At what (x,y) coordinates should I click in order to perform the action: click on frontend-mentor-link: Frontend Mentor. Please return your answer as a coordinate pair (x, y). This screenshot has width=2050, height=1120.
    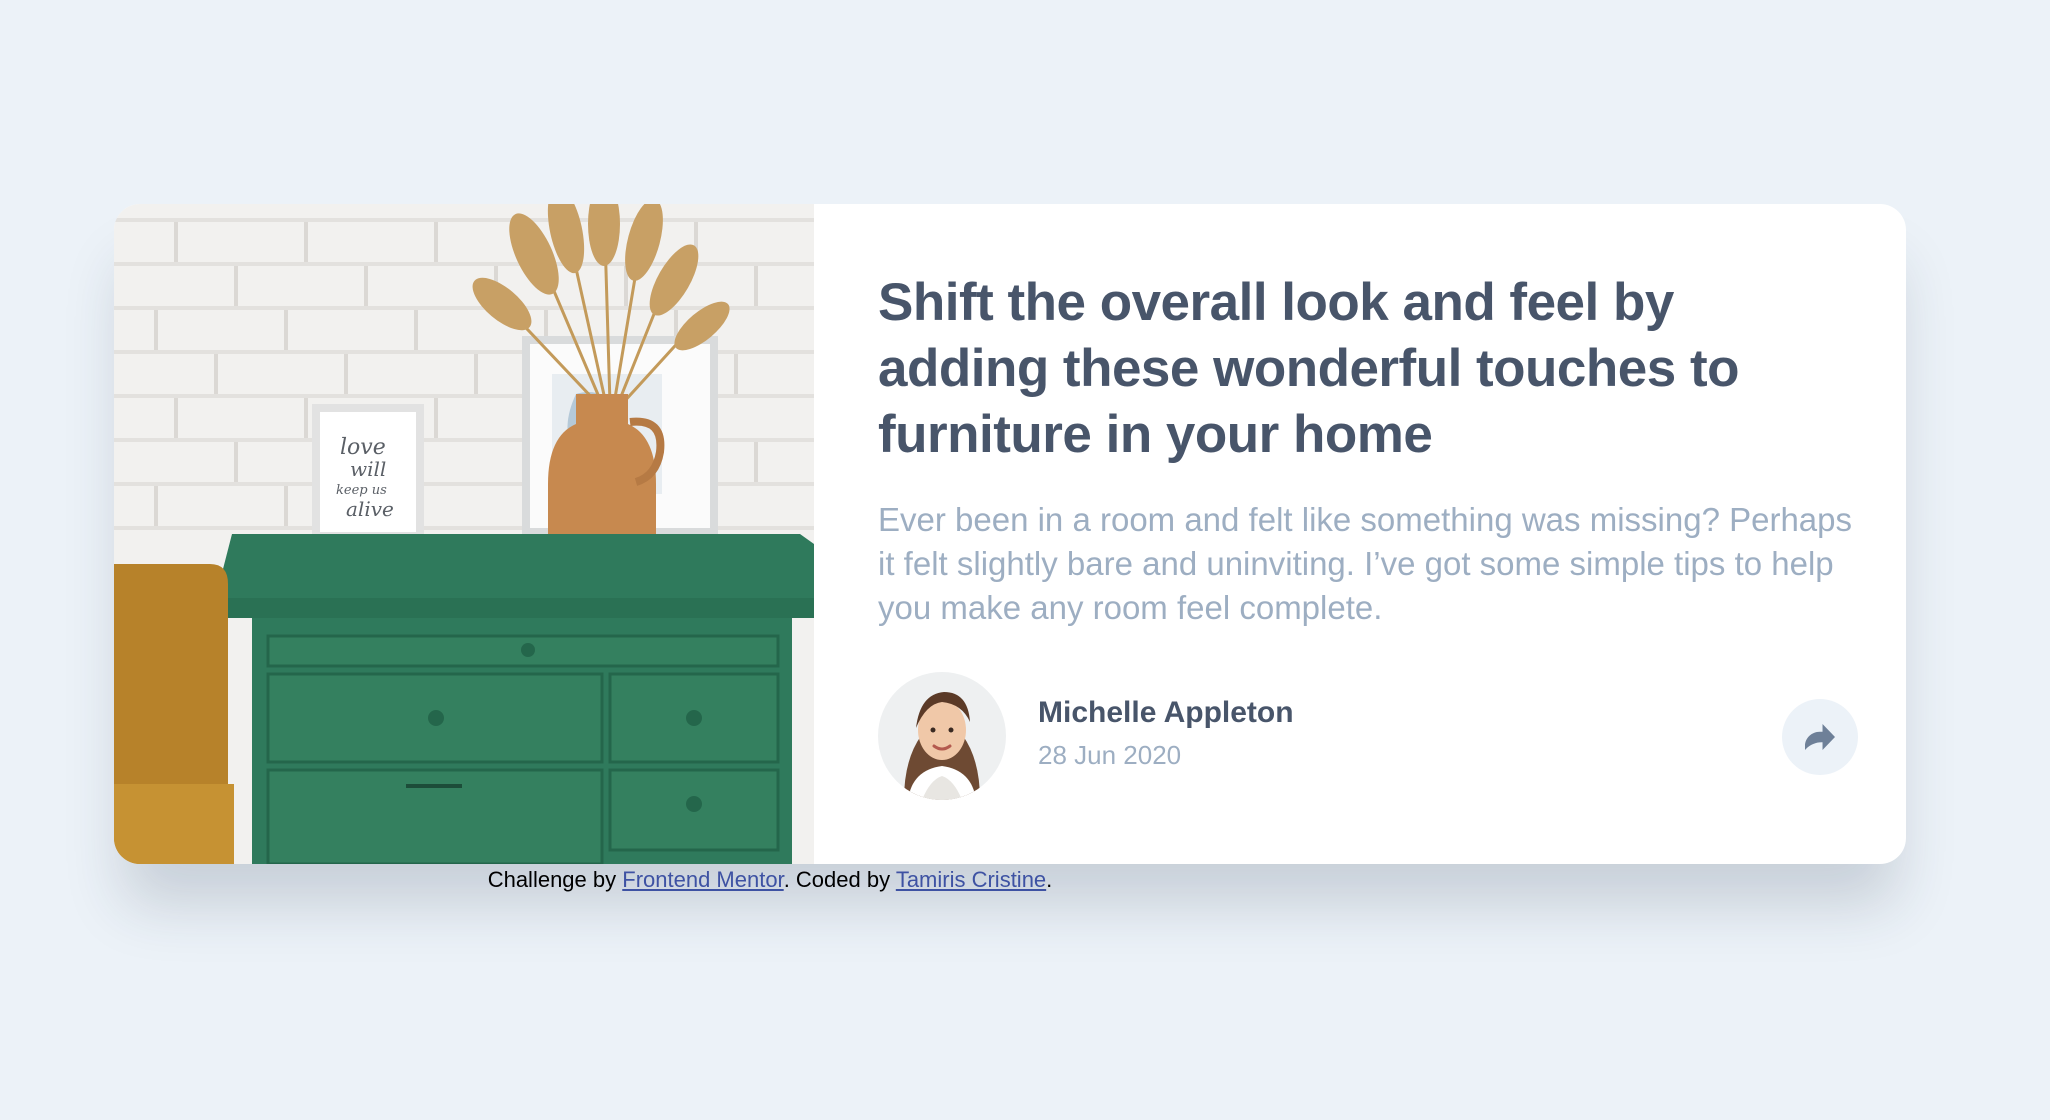
    Looking at the image, I should click on (702, 879).